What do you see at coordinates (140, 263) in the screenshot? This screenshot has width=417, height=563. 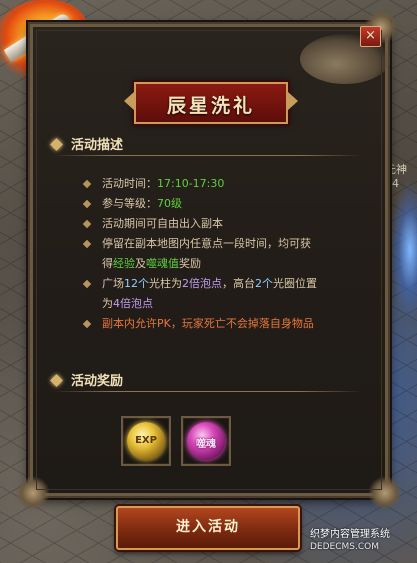 I see `stay-text-part: 及` at bounding box center [140, 263].